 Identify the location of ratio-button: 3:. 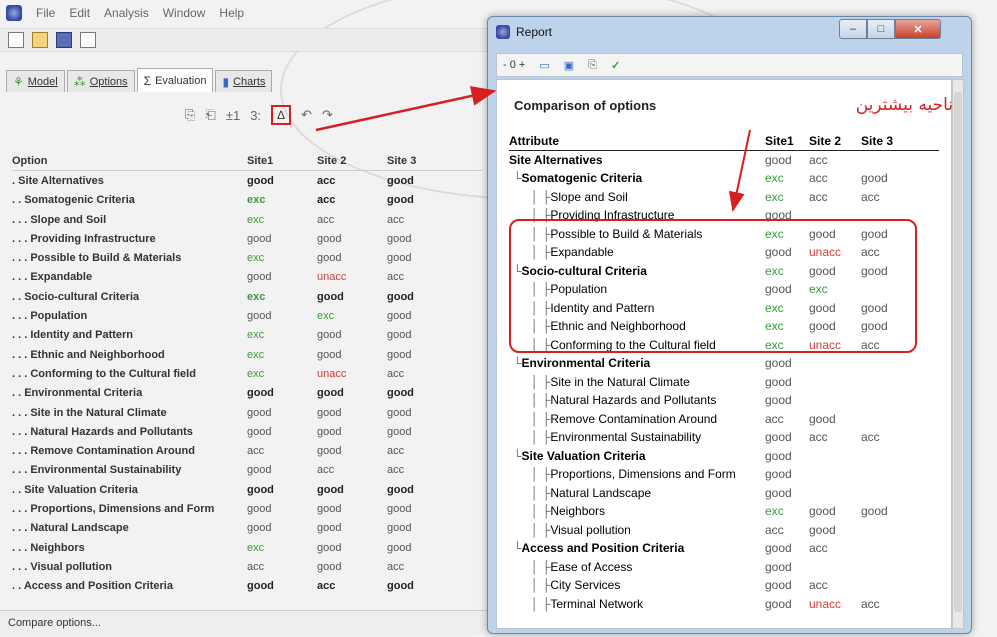
(255, 115).